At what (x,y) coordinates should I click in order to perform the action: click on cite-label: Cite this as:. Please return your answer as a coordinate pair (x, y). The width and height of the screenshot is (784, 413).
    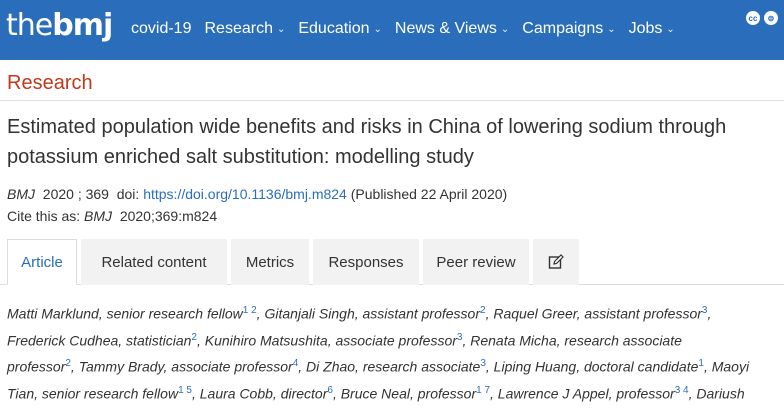
    Looking at the image, I should click on (44, 216).